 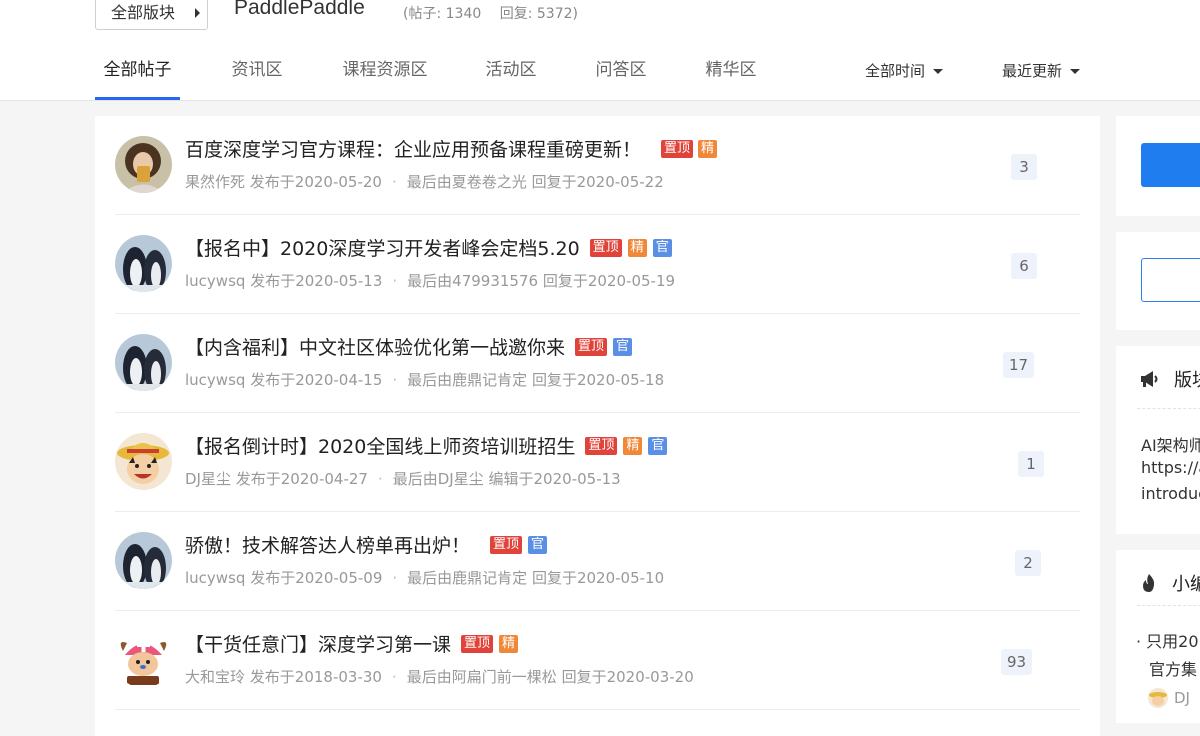 What do you see at coordinates (1186, 584) in the screenshot?
I see `hot-title: 小编` at bounding box center [1186, 584].